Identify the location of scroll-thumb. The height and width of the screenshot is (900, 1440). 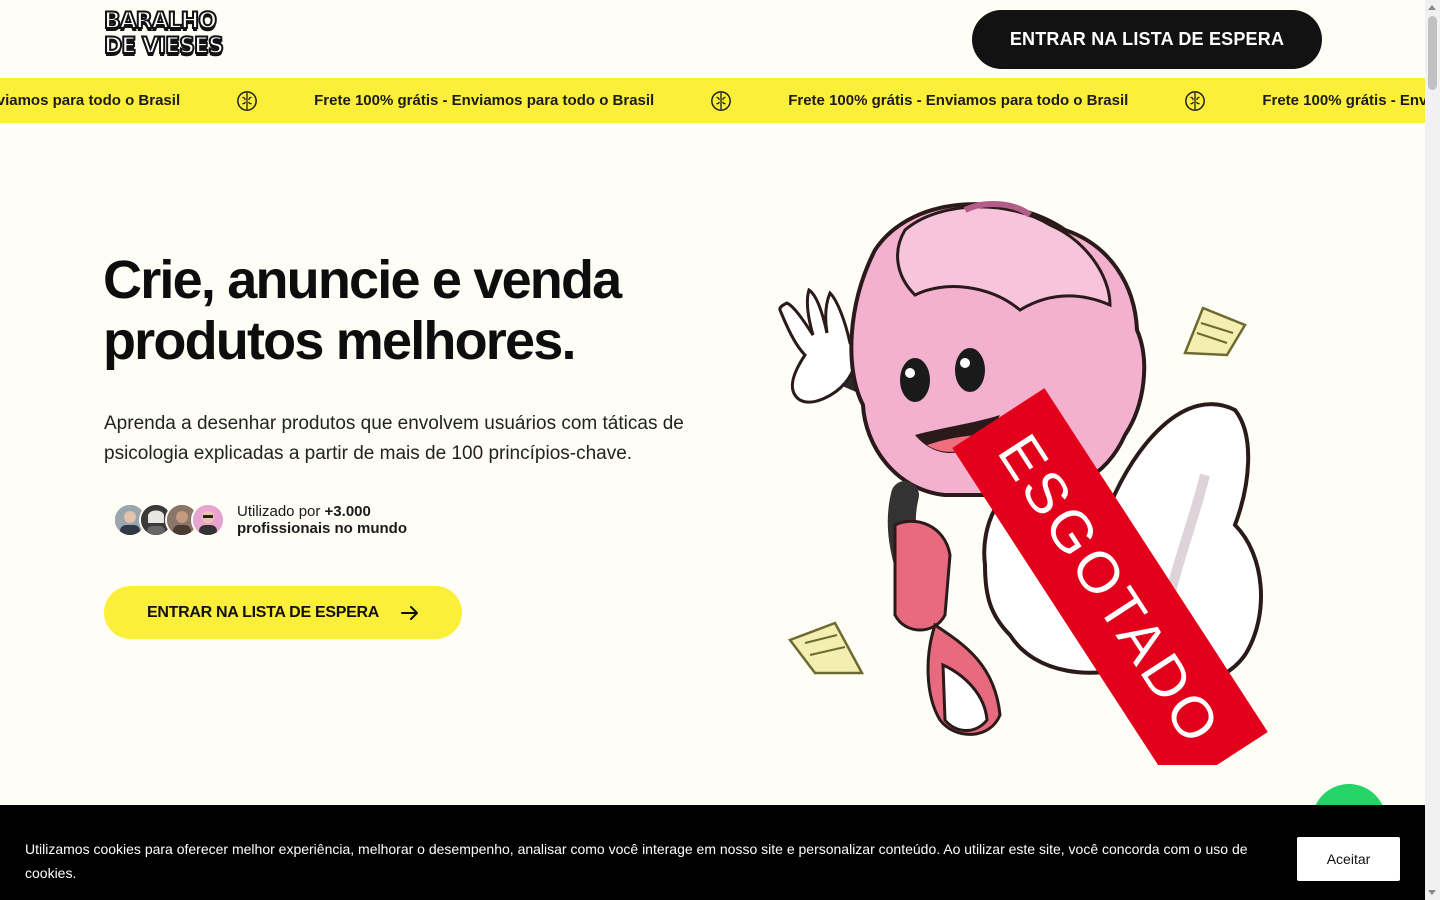
(1432, 53).